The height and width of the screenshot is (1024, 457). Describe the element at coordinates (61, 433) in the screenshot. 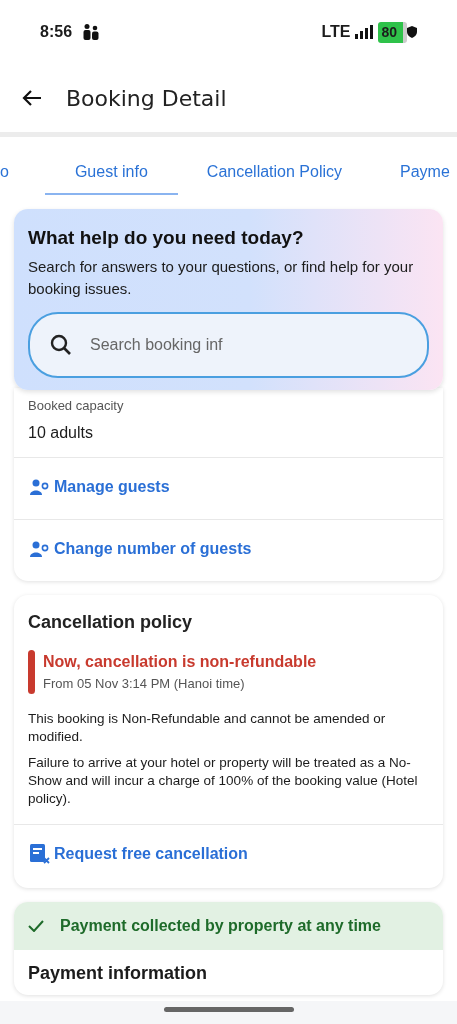

I see `field-value: 10 adults` at that location.